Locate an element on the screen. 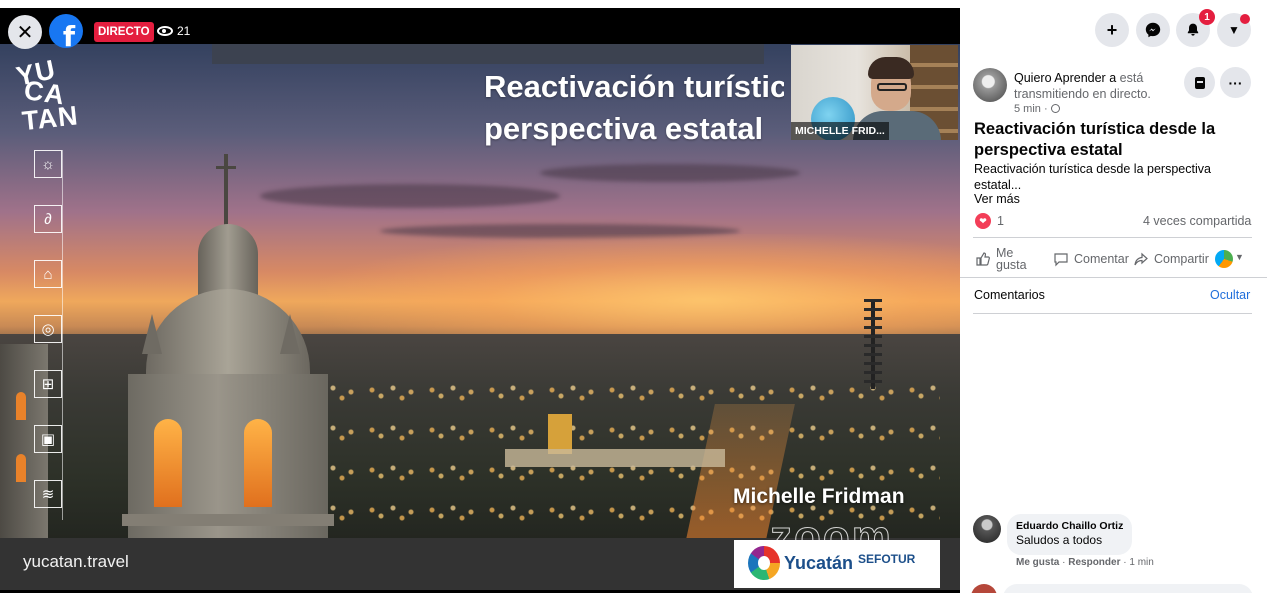 This screenshot has width=1280, height=593. yucatan-brand-logo: YU CA TAN is located at coordinates (47, 95).